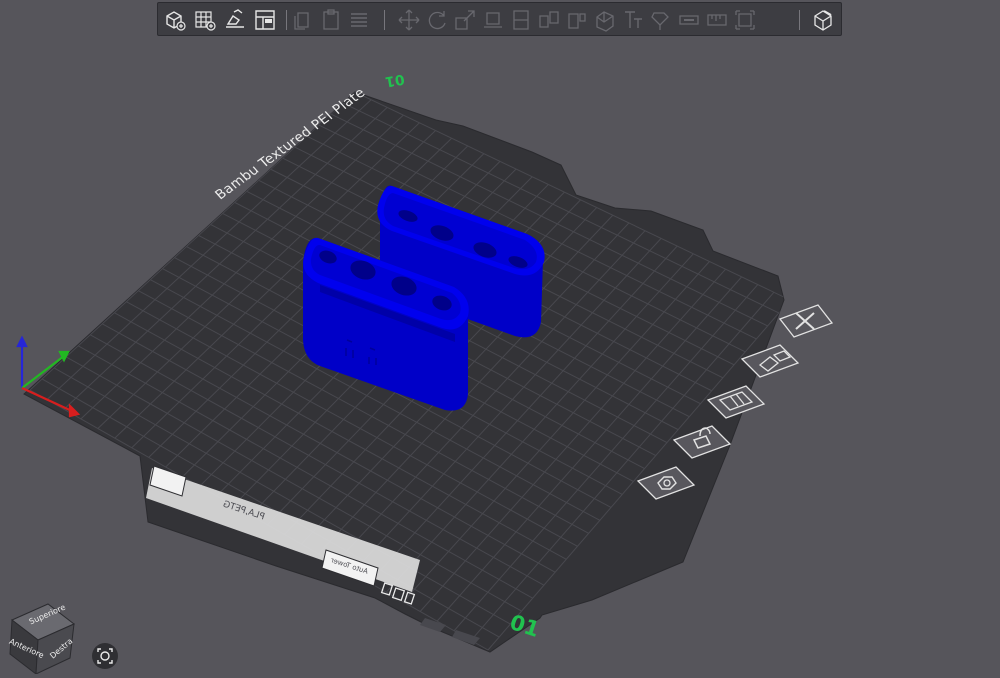 The image size is (1000, 678). I want to click on plate-number-top: 01, so click(394, 80).